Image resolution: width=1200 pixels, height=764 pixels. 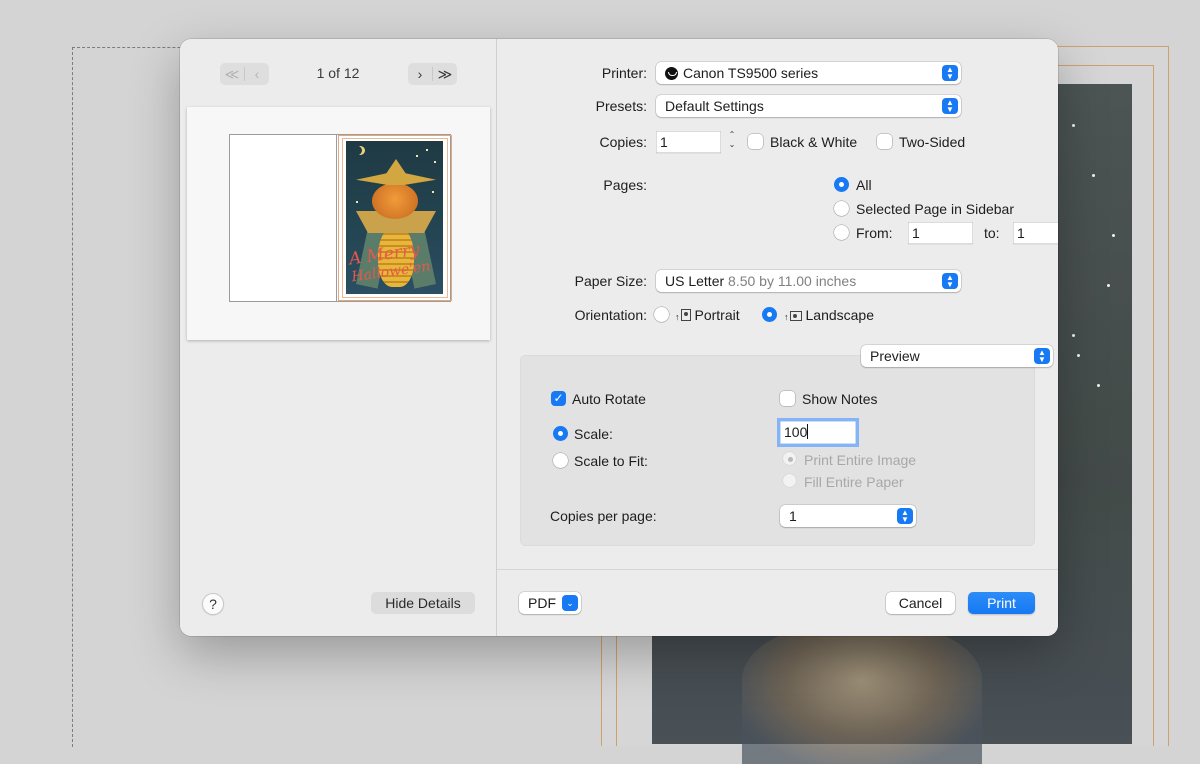 What do you see at coordinates (841, 184) in the screenshot?
I see `pages-all-radio` at bounding box center [841, 184].